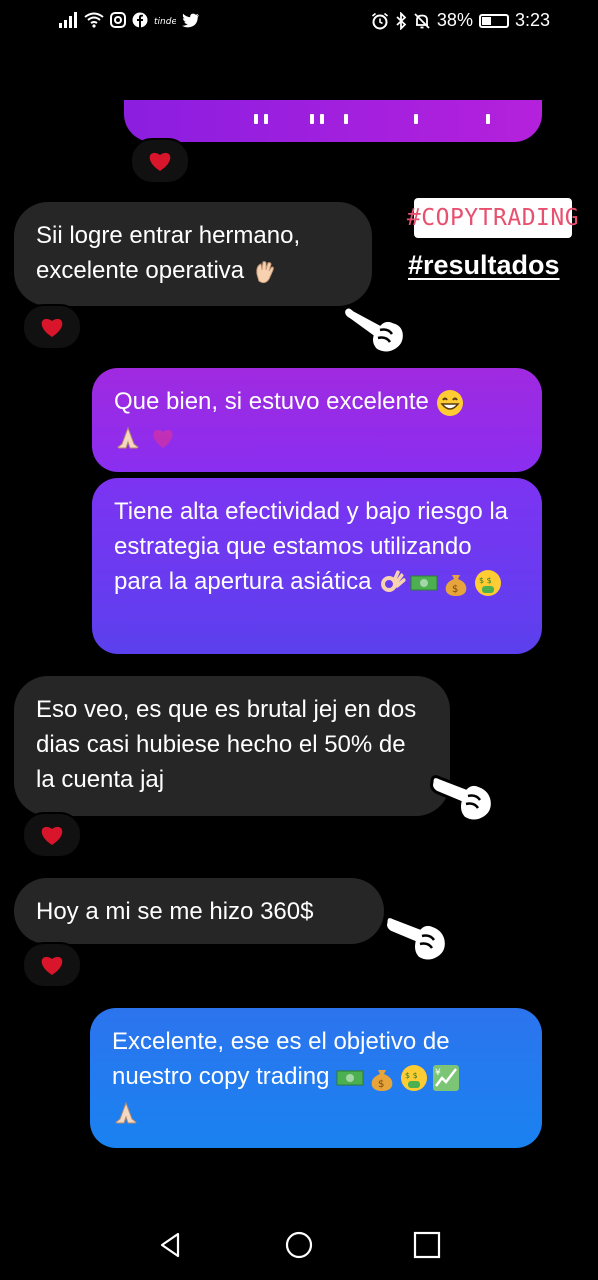 This screenshot has width=598, height=1280. Describe the element at coordinates (393, 580) in the screenshot. I see `ok-hand-emoji-icon` at that location.